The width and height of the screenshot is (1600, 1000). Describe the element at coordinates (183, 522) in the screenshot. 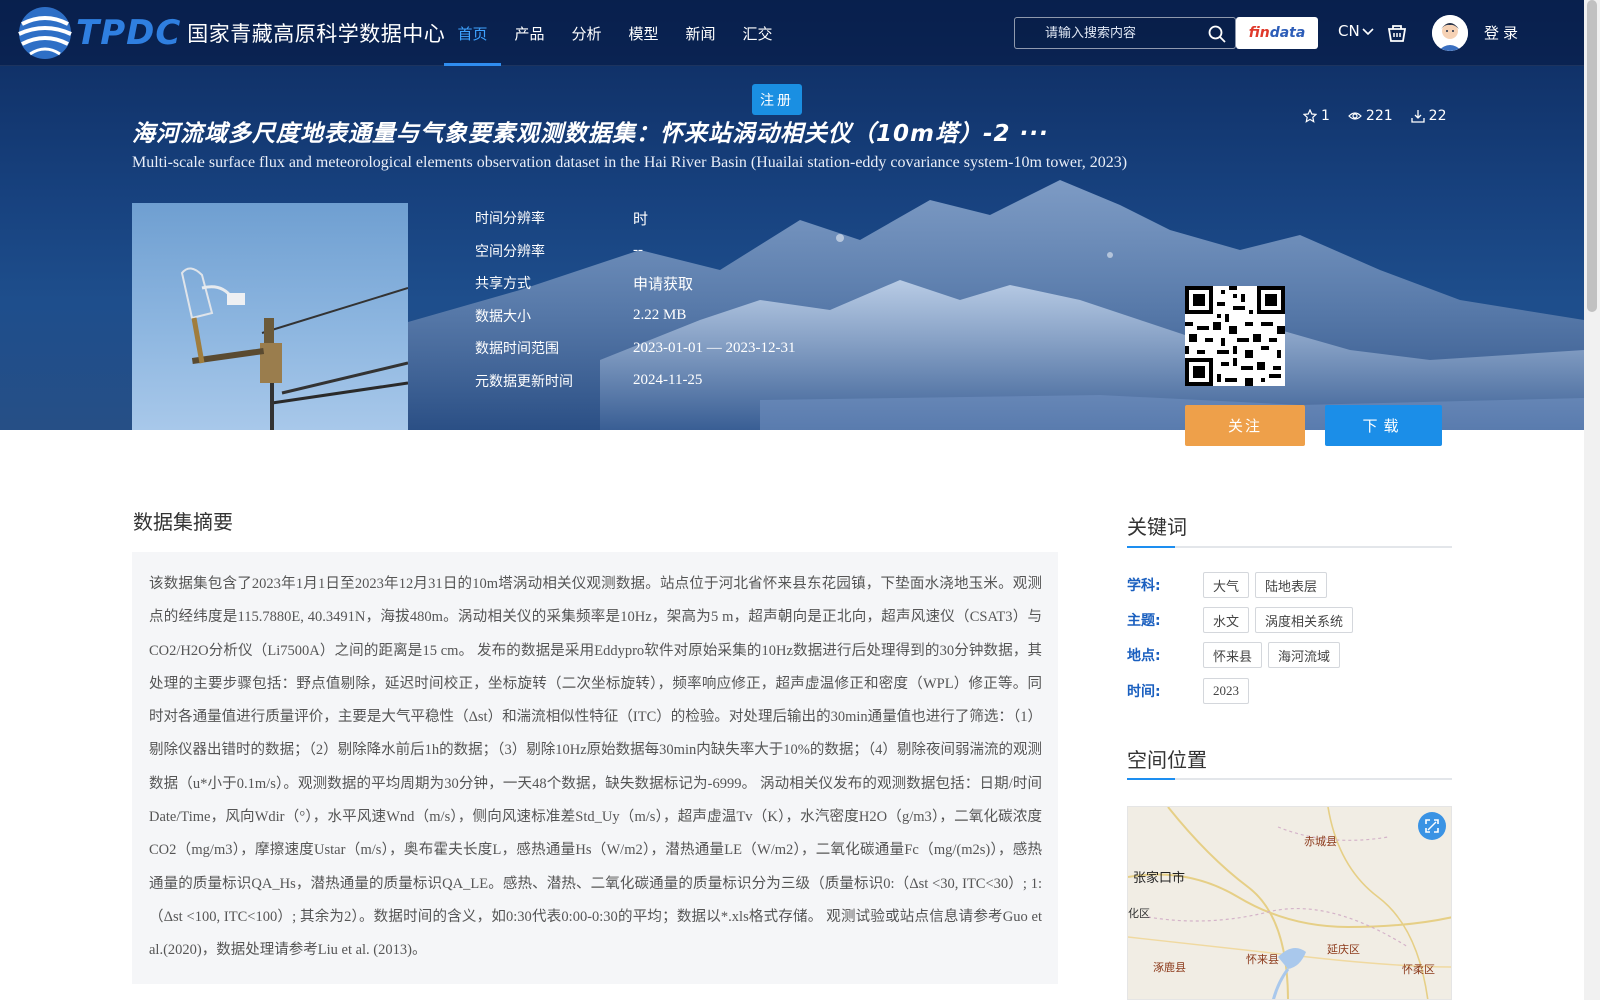

I see `abstract-title: 数据集摘要` at that location.